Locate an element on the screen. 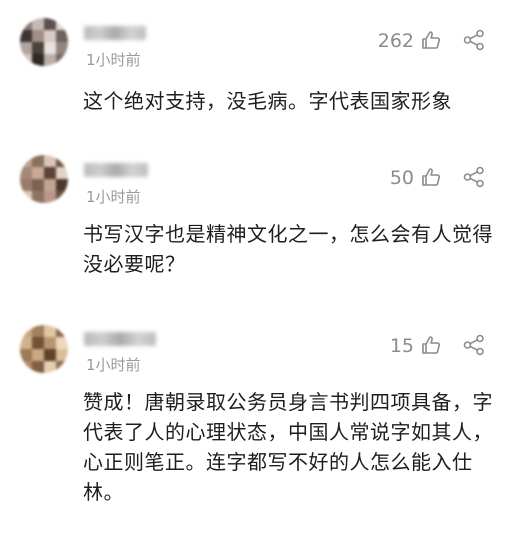 This screenshot has width=512, height=546. like-count: 50 is located at coordinates (401, 178).